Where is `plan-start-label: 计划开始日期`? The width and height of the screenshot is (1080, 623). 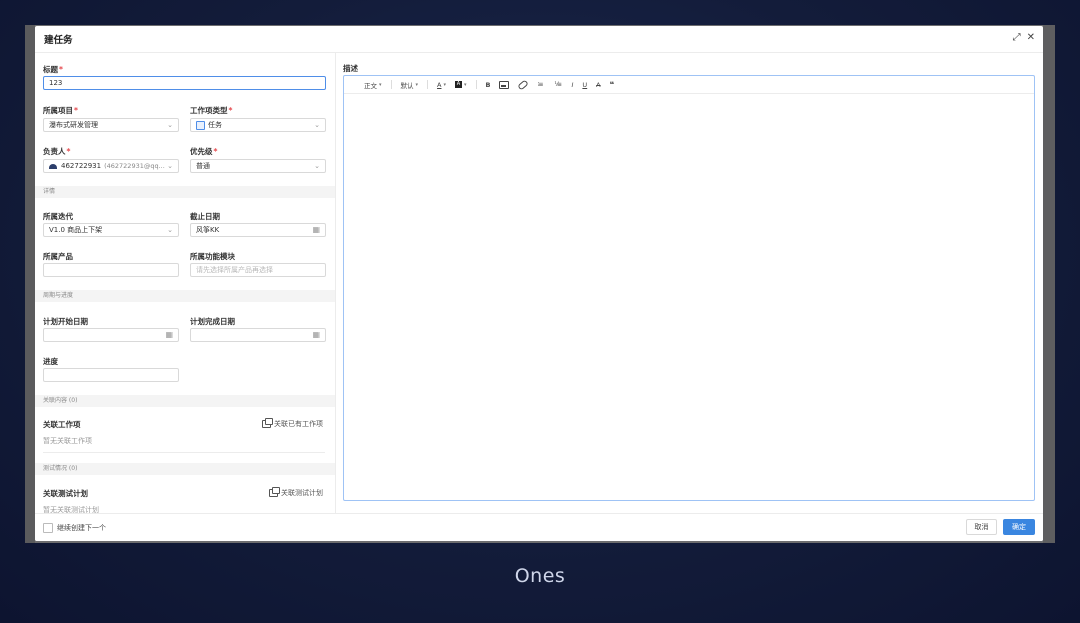 plan-start-label: 计划开始日期 is located at coordinates (65, 321).